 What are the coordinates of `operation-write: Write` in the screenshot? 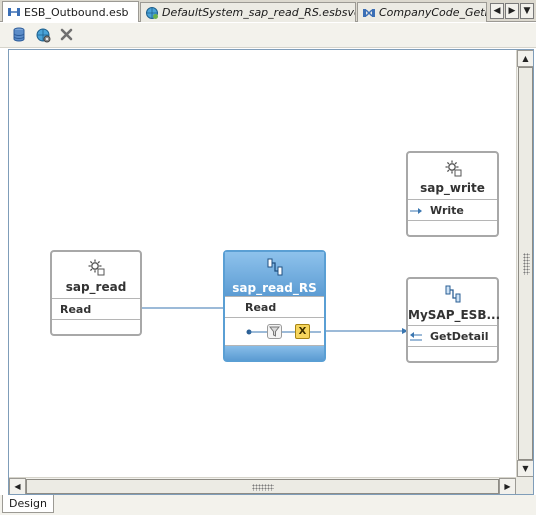 It's located at (452, 210).